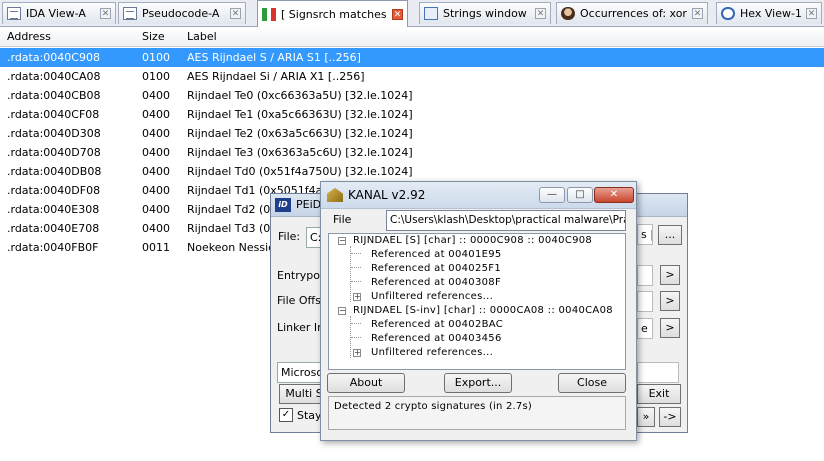 This screenshot has width=824, height=461. What do you see at coordinates (56, 13) in the screenshot?
I see `tab-label: IDA View-A` at bounding box center [56, 13].